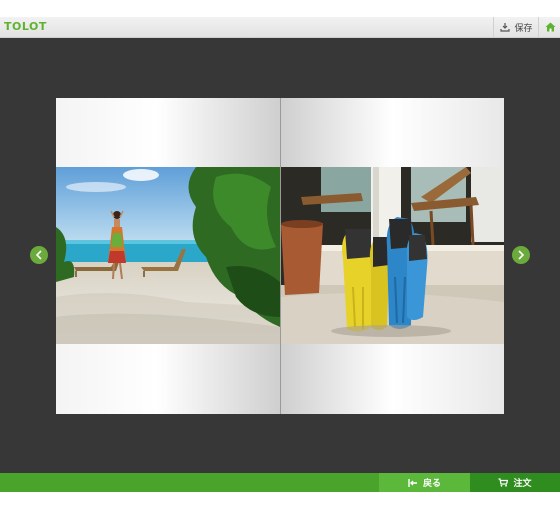 This screenshot has height=511, width=560. Describe the element at coordinates (523, 28) in the screenshot. I see `save-label: 保存` at that location.